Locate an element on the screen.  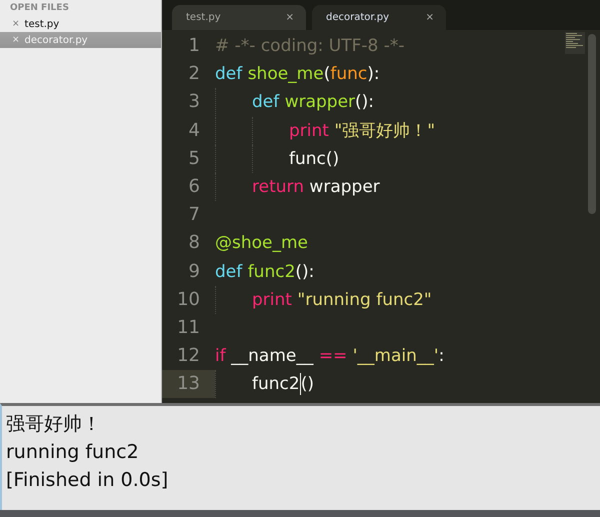
line-number: 12 is located at coordinates (188, 356).